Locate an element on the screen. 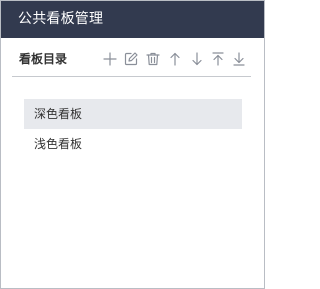  arrow-down-icon is located at coordinates (197, 59).